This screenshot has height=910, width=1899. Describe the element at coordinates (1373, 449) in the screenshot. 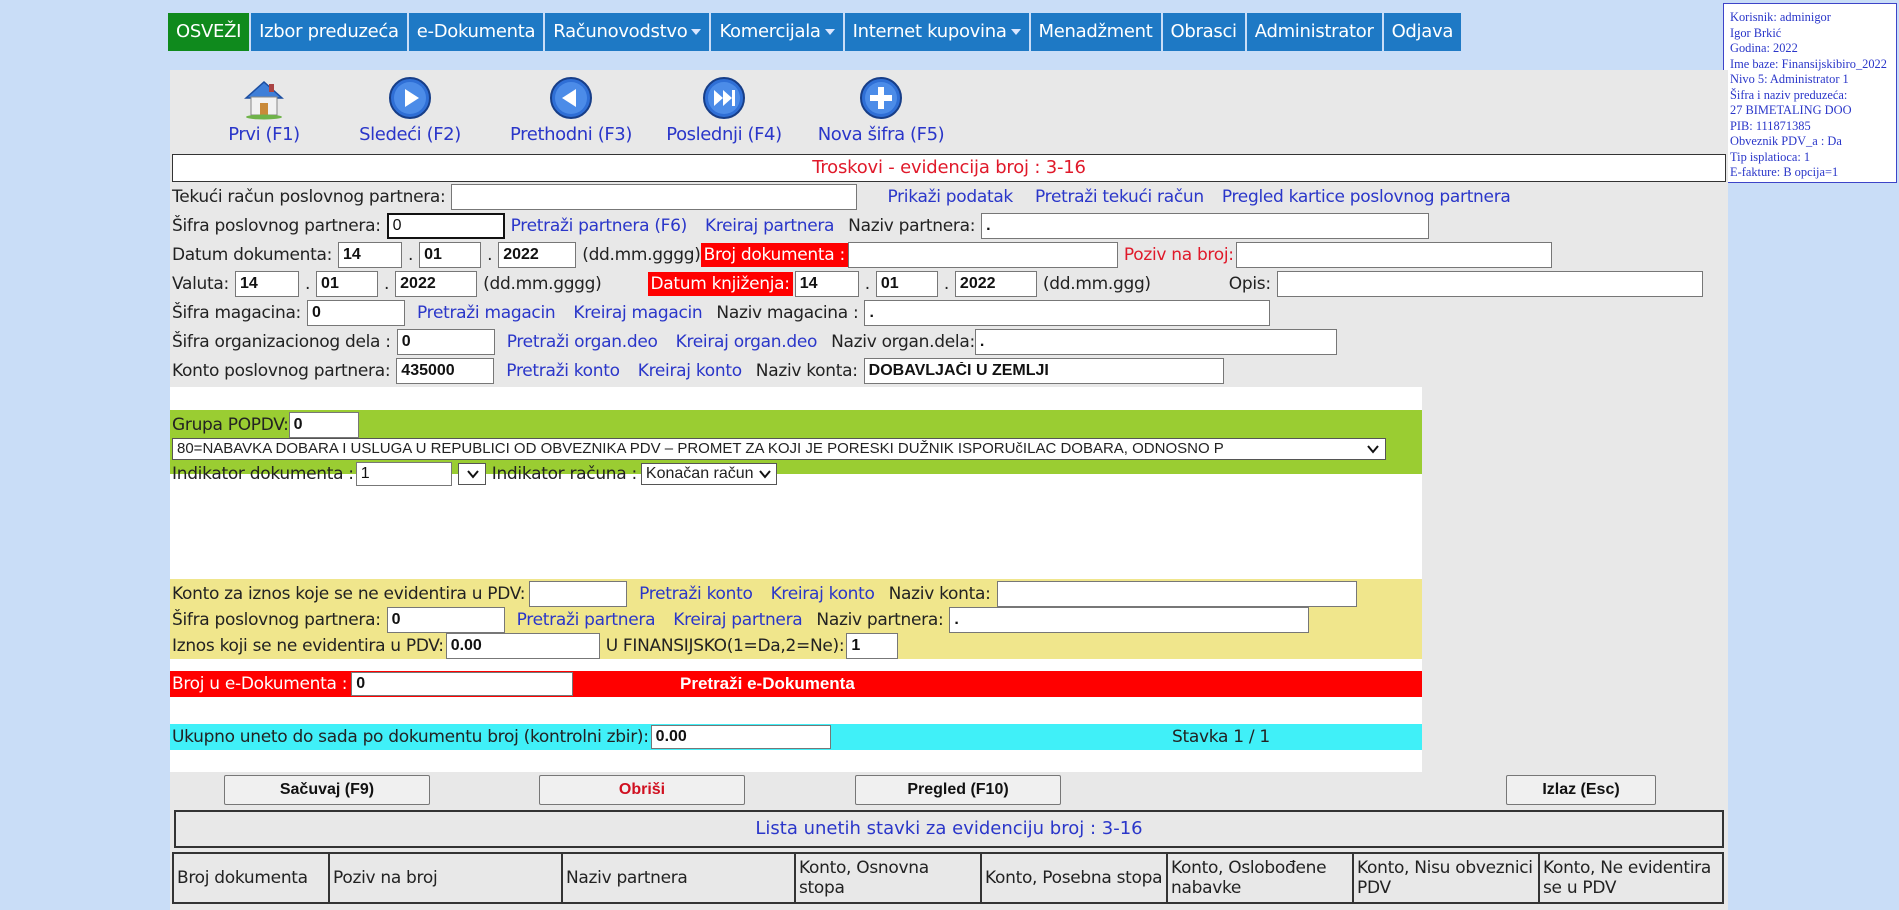

I see `chevron-down-icon` at that location.